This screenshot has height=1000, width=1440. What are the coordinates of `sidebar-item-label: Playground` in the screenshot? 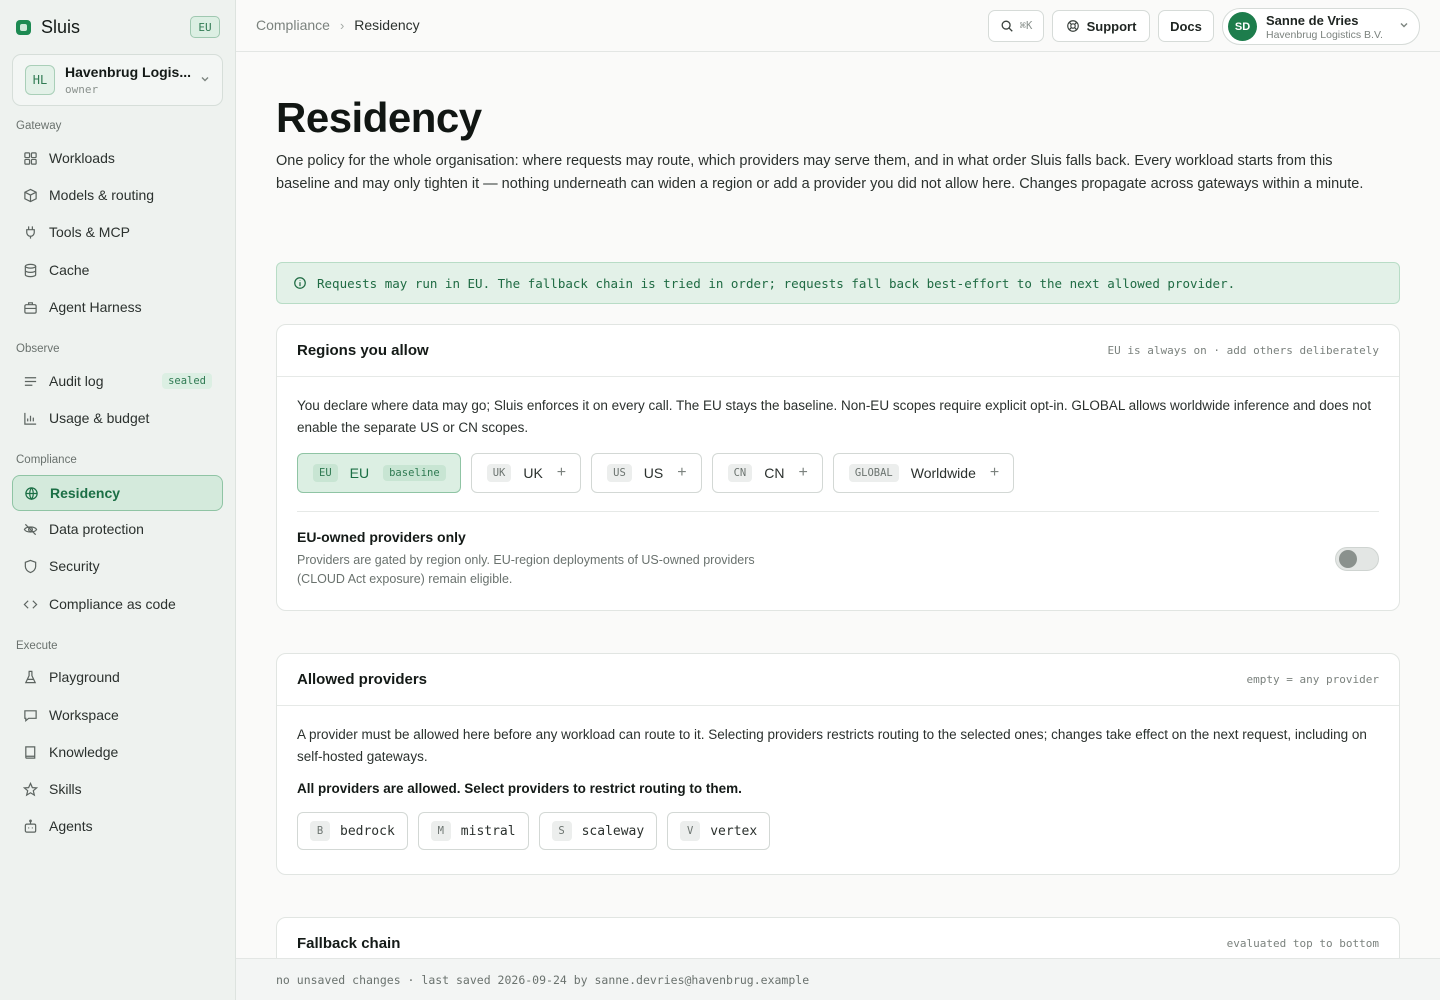 It's located at (84, 677).